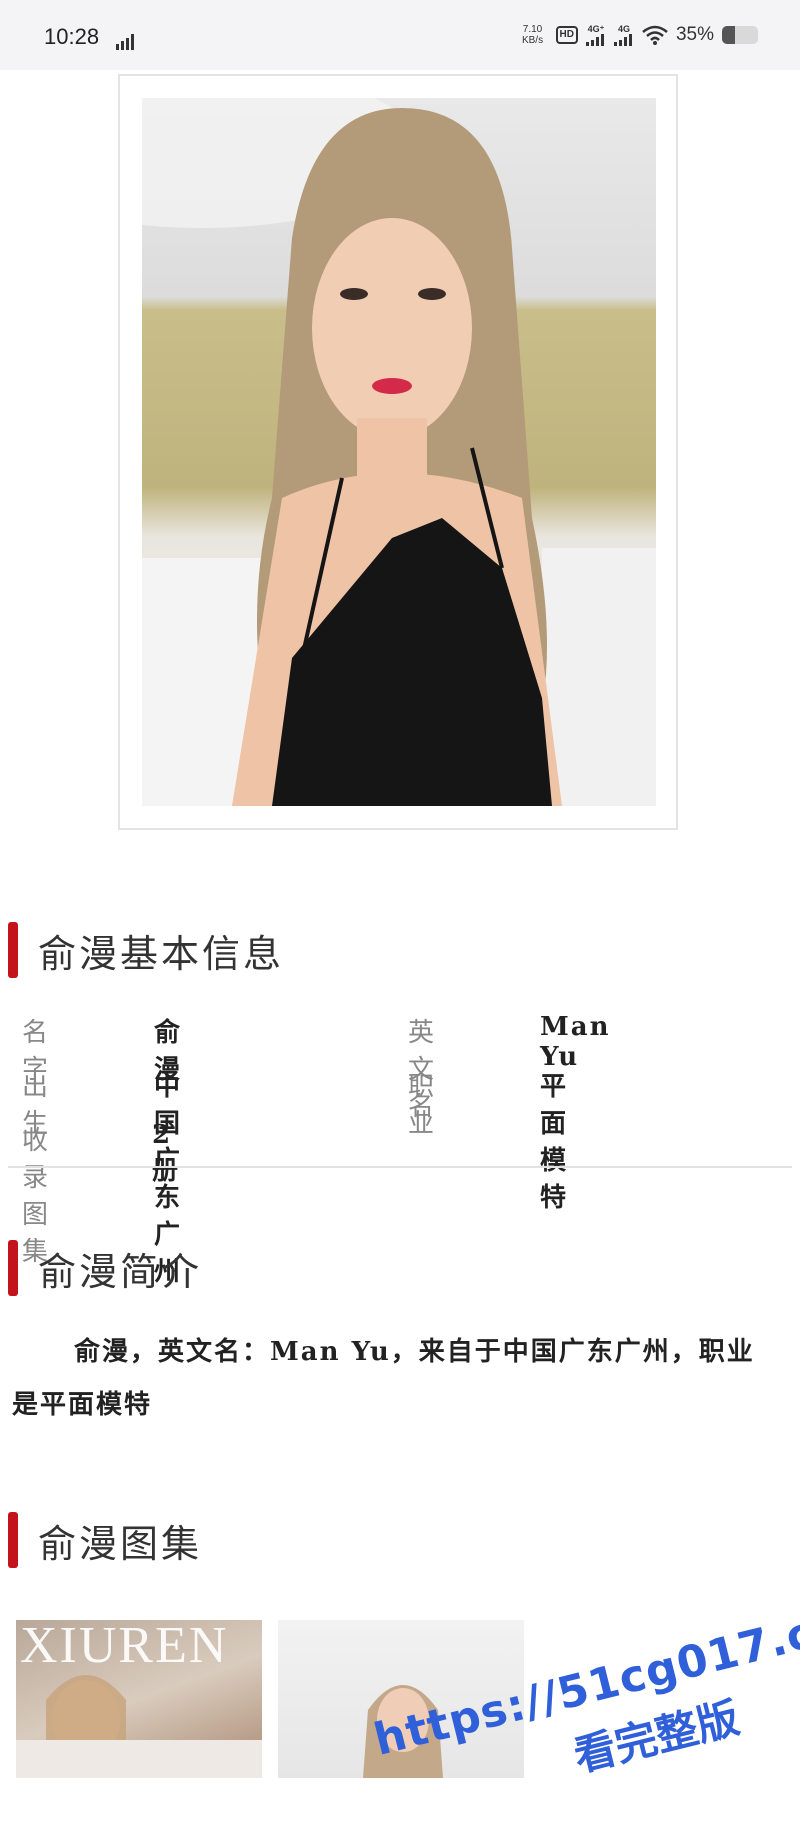  Describe the element at coordinates (161, 953) in the screenshot. I see `basic-info-title: 俞漫基本信息` at that location.